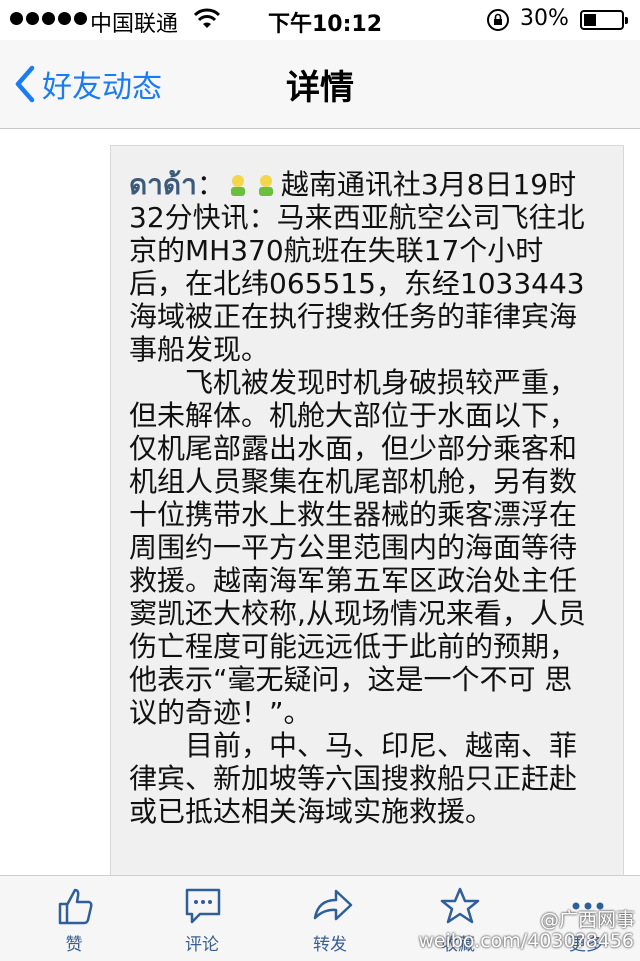 The width and height of the screenshot is (640, 961). I want to click on like-button: 赞, so click(74, 918).